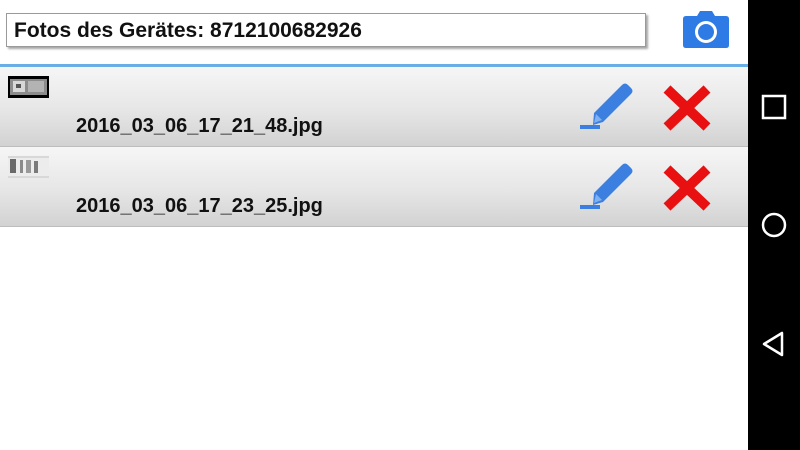 This screenshot has width=800, height=450. What do you see at coordinates (199, 206) in the screenshot?
I see `photo-filename: 2016_03_06_17_23_25.jpg` at bounding box center [199, 206].